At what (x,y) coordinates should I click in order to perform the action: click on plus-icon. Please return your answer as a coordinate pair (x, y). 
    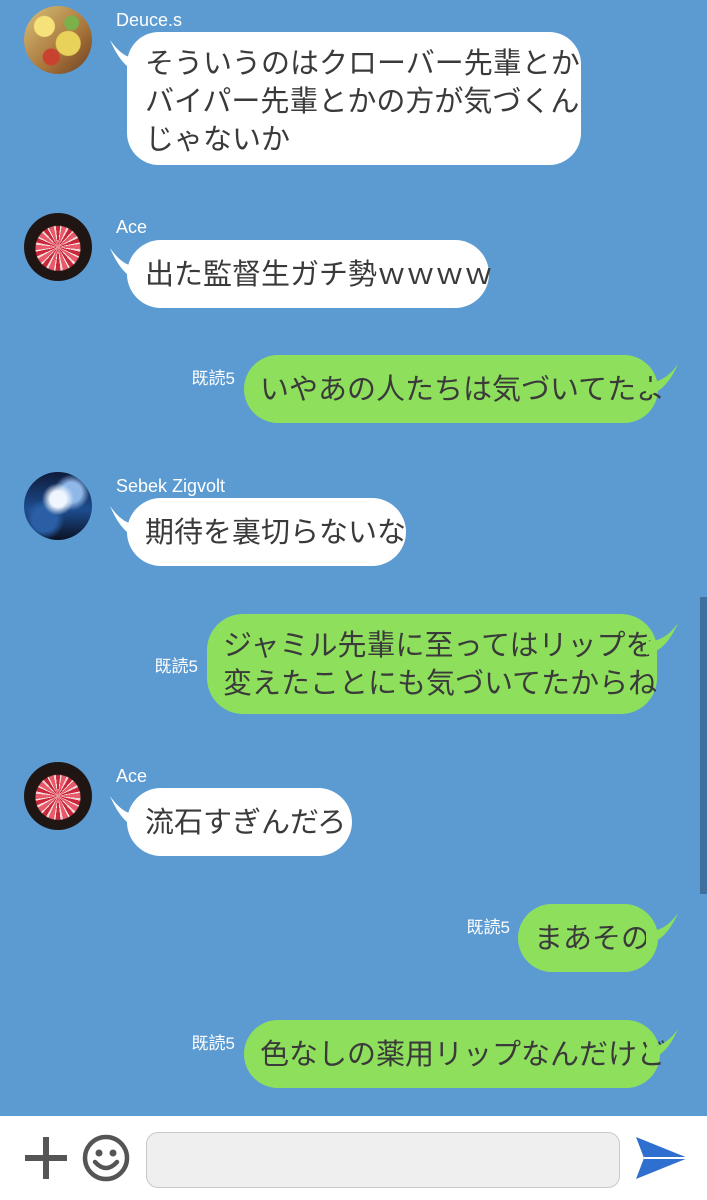
    Looking at the image, I should click on (46, 1158).